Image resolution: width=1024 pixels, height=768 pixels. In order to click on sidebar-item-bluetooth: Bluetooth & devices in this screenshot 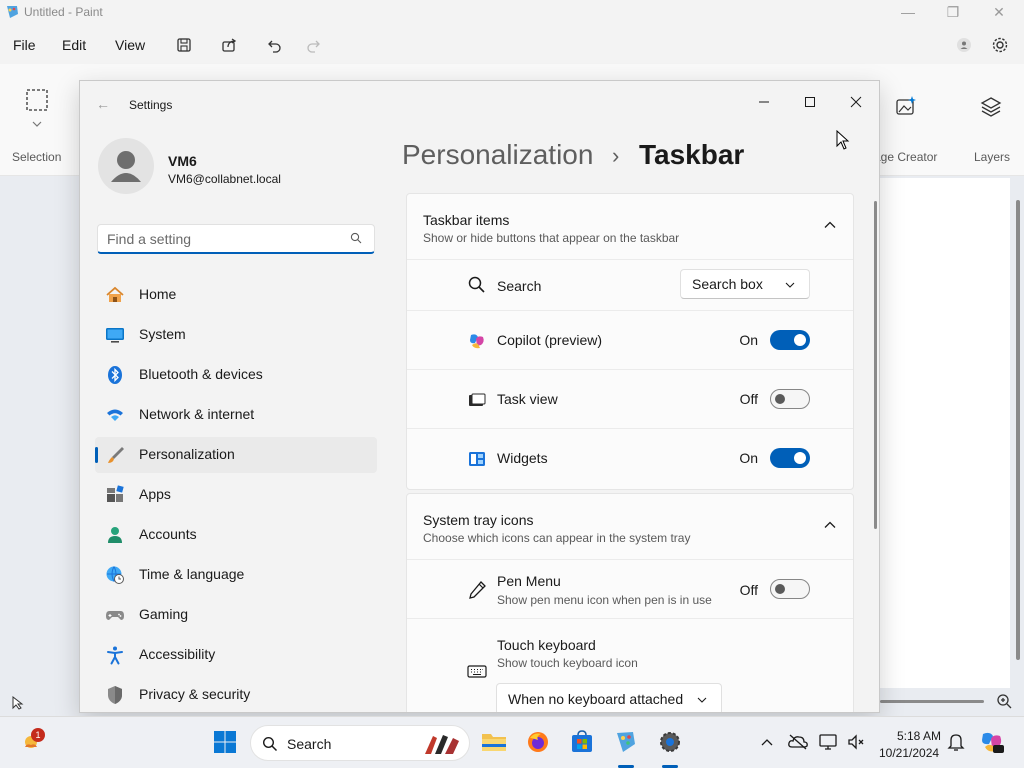, I will do `click(236, 375)`.